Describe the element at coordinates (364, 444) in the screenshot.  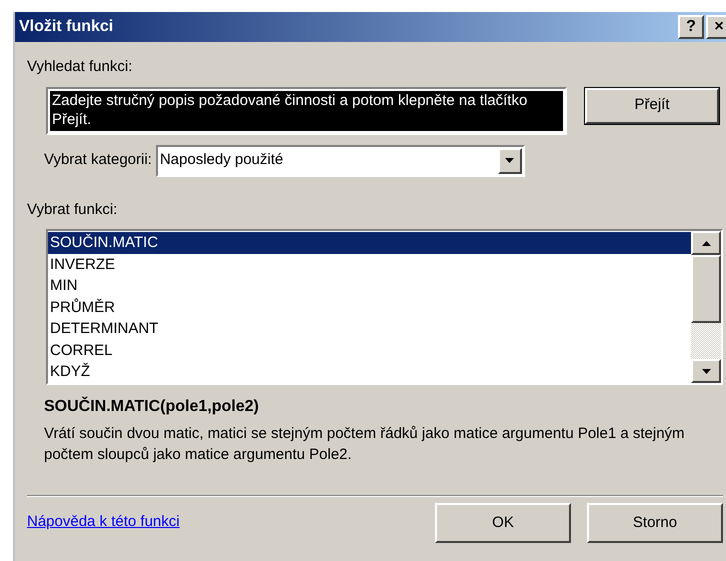
I see `function-description: Vrátí součin dvou matic, matici se stejným počtem řádků jako matice argumentu Pole1 a stejným počtem sloupců jako matice argumentu Pole2.` at that location.